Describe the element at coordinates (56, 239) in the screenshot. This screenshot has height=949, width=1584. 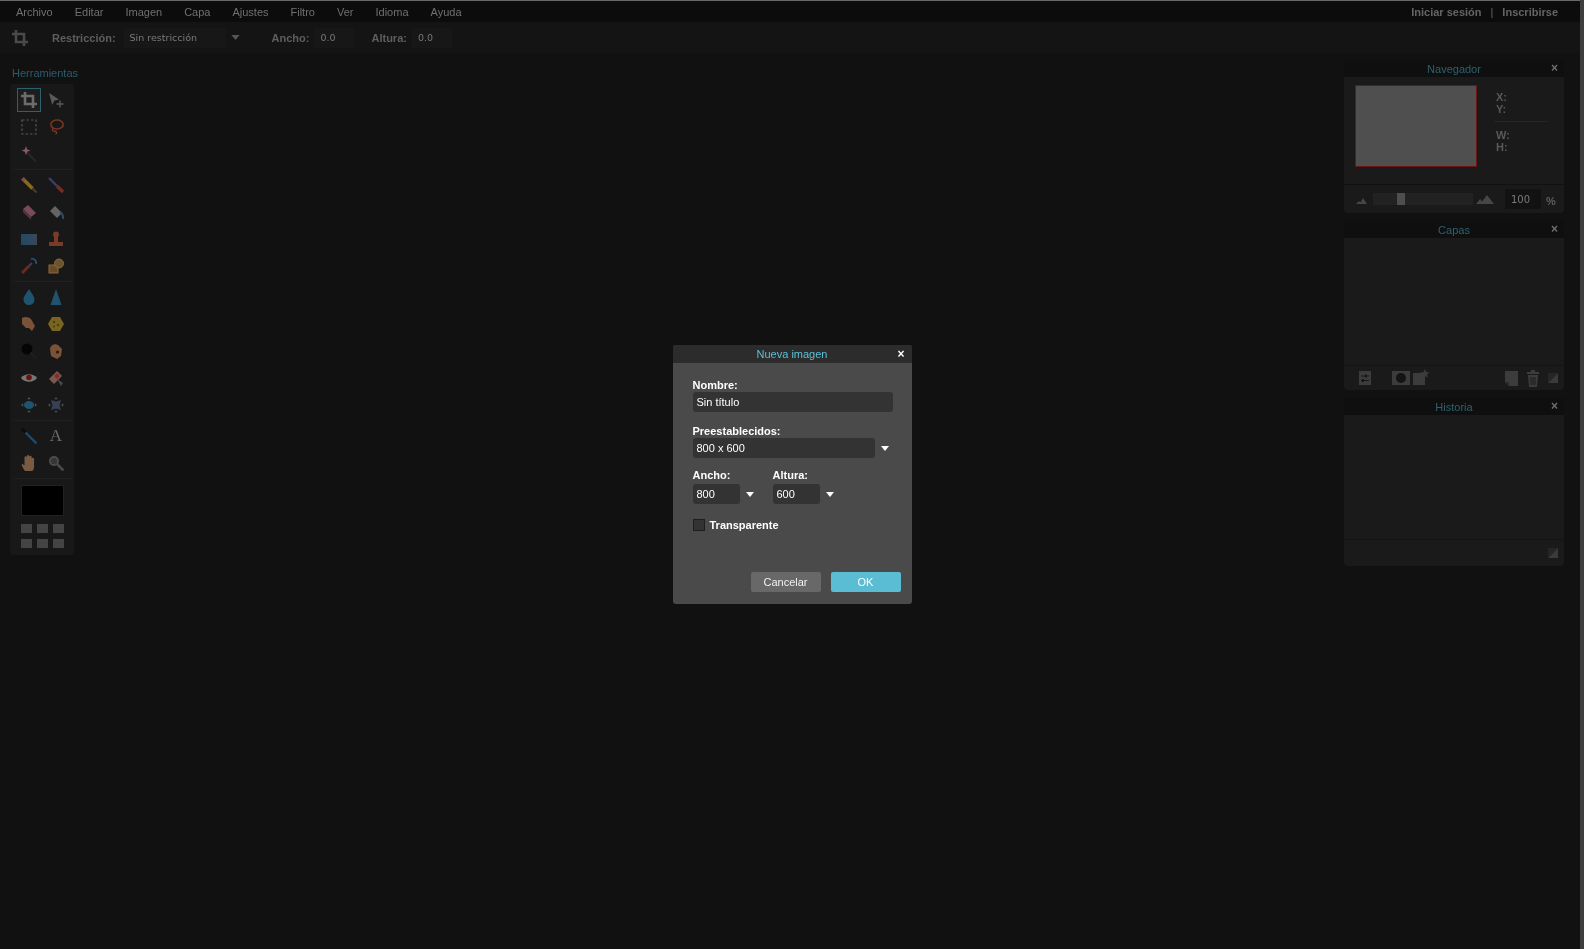
I see `stamp-icon` at that location.